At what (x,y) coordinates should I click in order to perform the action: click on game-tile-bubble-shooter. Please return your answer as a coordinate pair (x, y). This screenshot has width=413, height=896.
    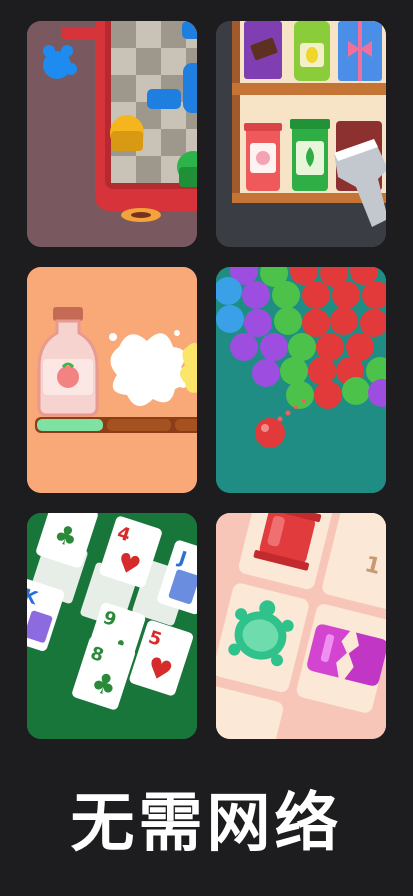
    Looking at the image, I should click on (301, 380).